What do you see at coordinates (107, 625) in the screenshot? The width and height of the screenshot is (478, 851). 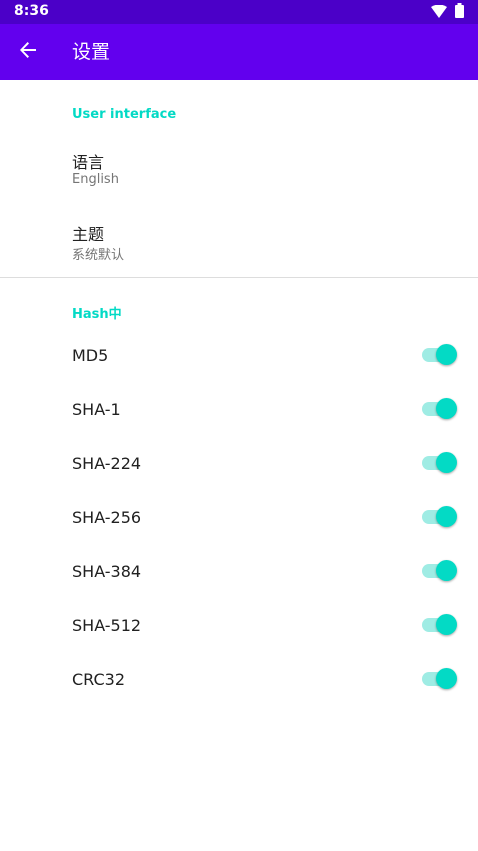 I see `pref-sha512-label: SHA-512` at bounding box center [107, 625].